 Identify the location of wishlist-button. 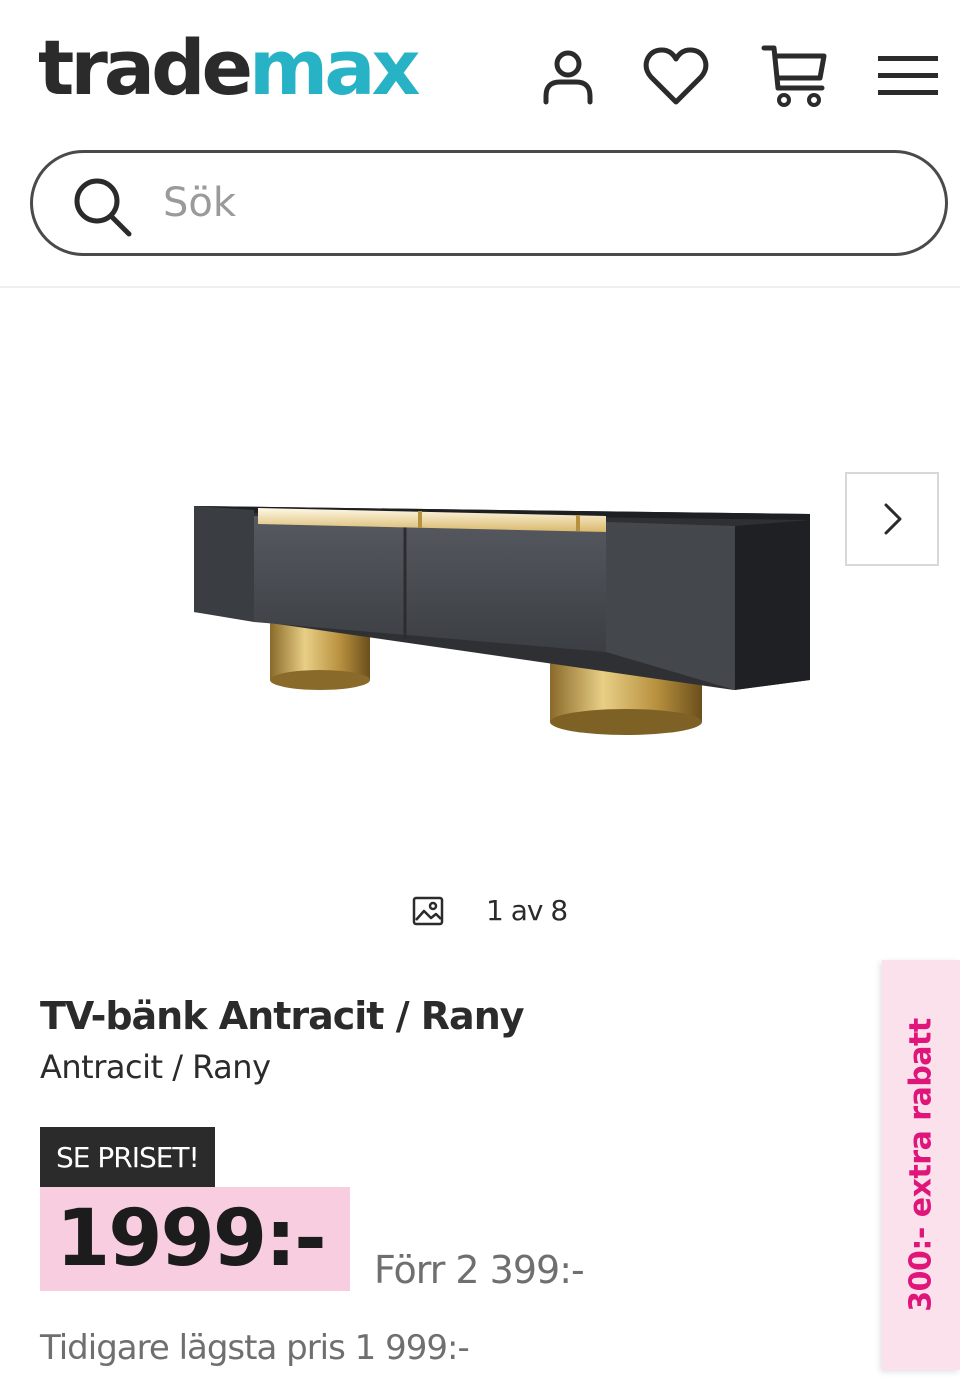
(676, 76).